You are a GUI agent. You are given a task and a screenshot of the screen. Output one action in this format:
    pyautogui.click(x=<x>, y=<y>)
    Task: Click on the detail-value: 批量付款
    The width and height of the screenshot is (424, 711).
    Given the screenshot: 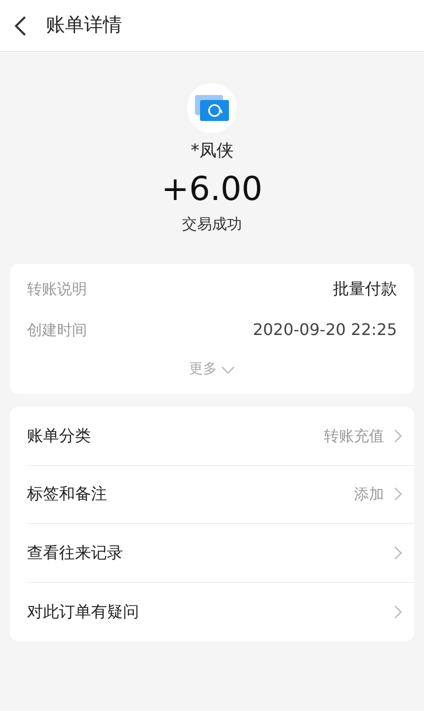 What is the action you would take?
    pyautogui.click(x=365, y=289)
    